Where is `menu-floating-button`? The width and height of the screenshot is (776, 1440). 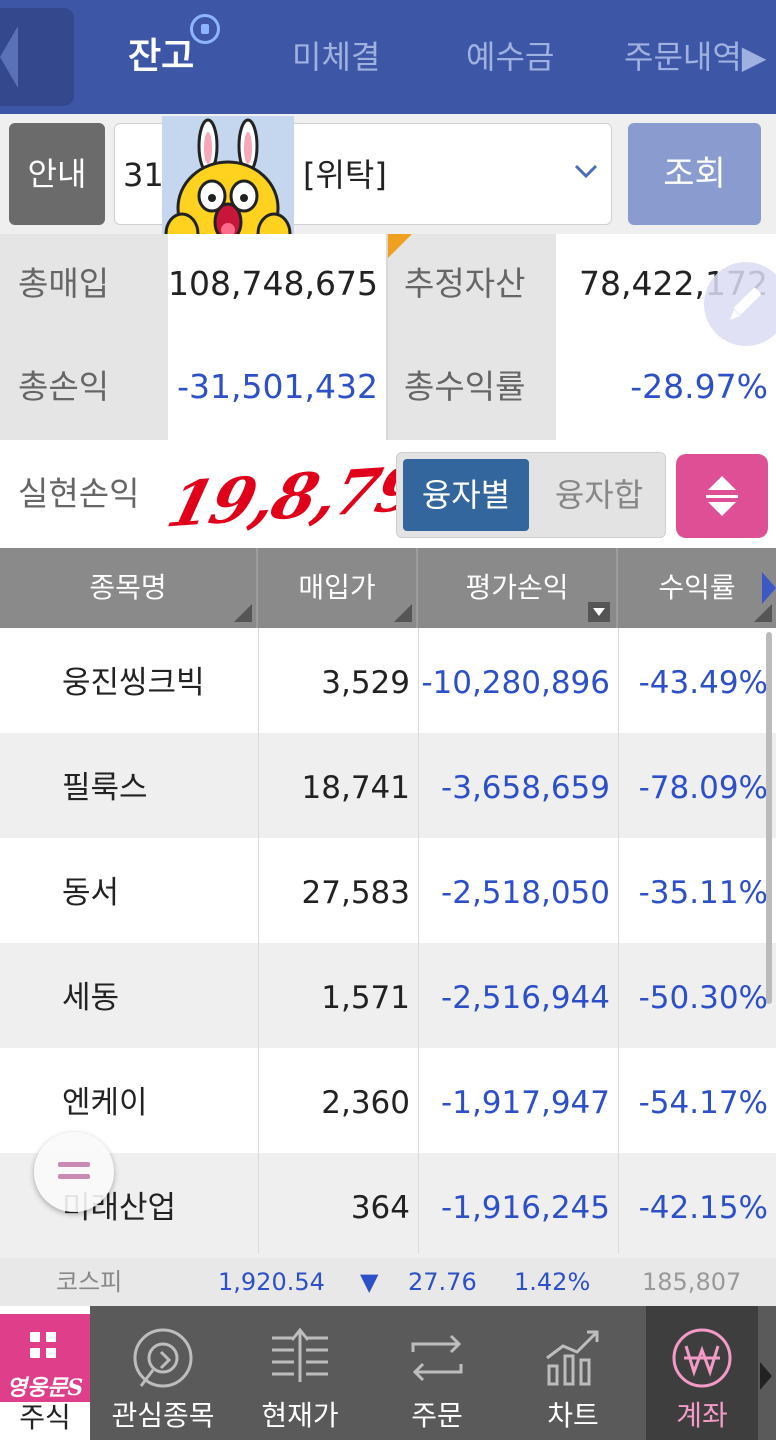
menu-floating-button is located at coordinates (74, 1172).